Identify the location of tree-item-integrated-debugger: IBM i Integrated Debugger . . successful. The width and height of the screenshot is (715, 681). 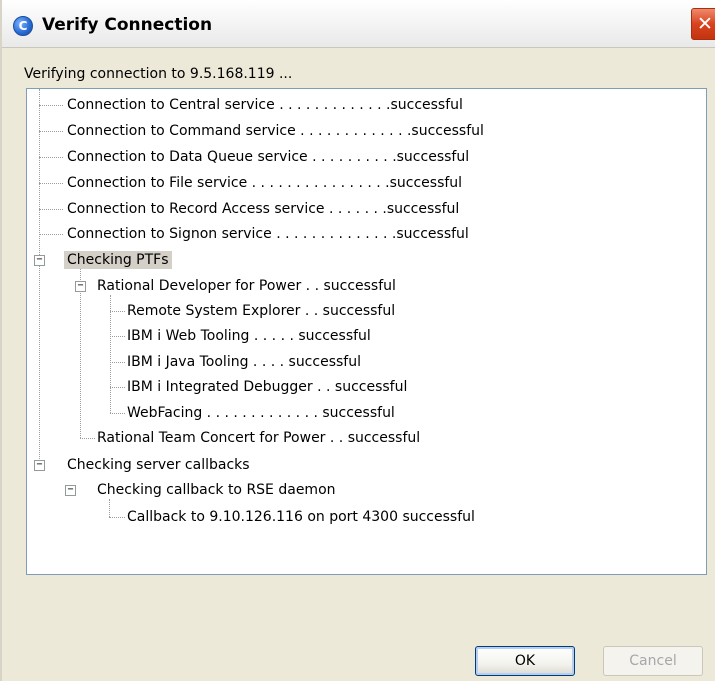
(267, 387).